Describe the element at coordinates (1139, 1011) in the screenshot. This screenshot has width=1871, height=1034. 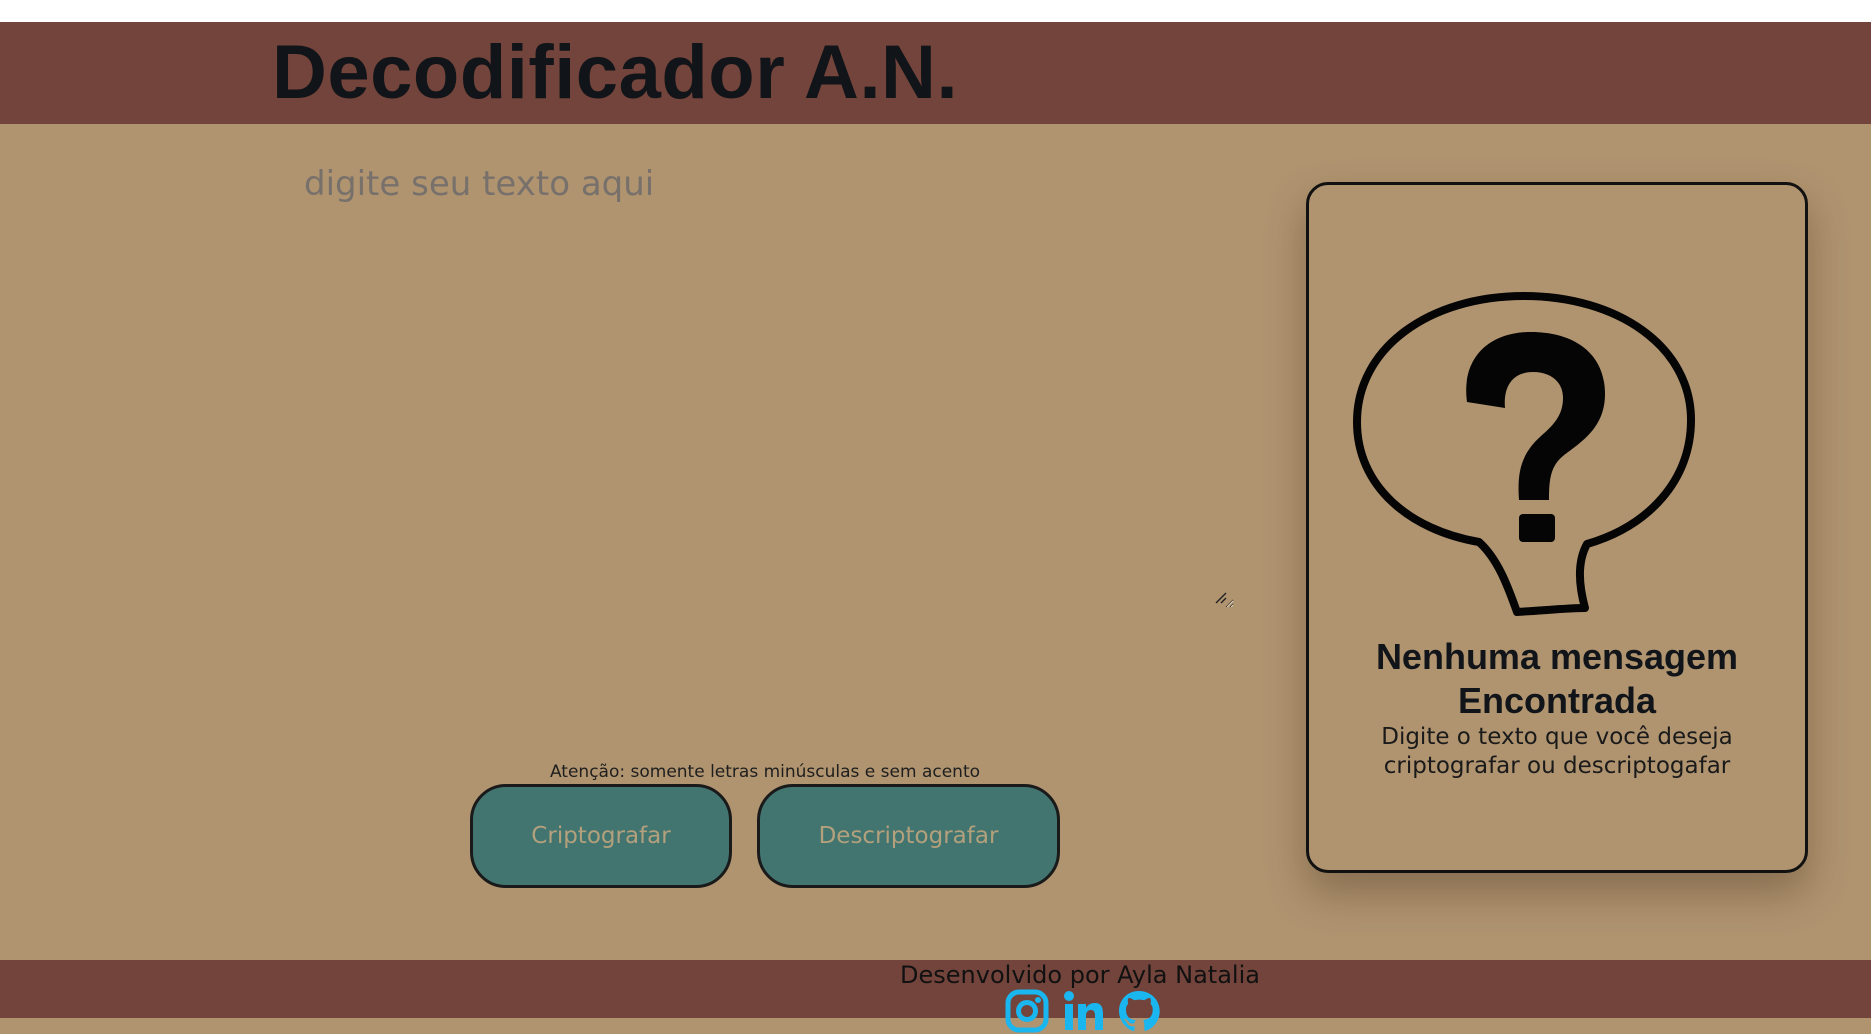
I see `github-icon` at that location.